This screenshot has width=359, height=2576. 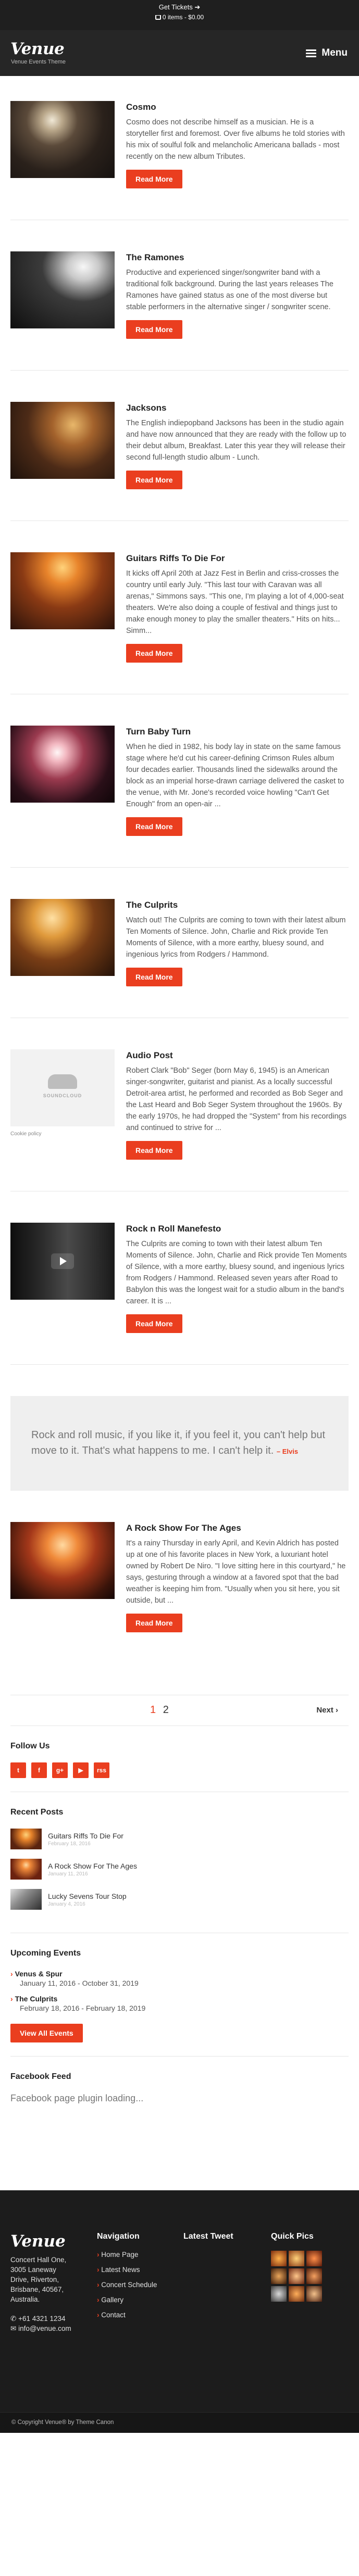 I want to click on top-bar: Get Tickets ➔ 0 items - $0.00, so click(x=180, y=15).